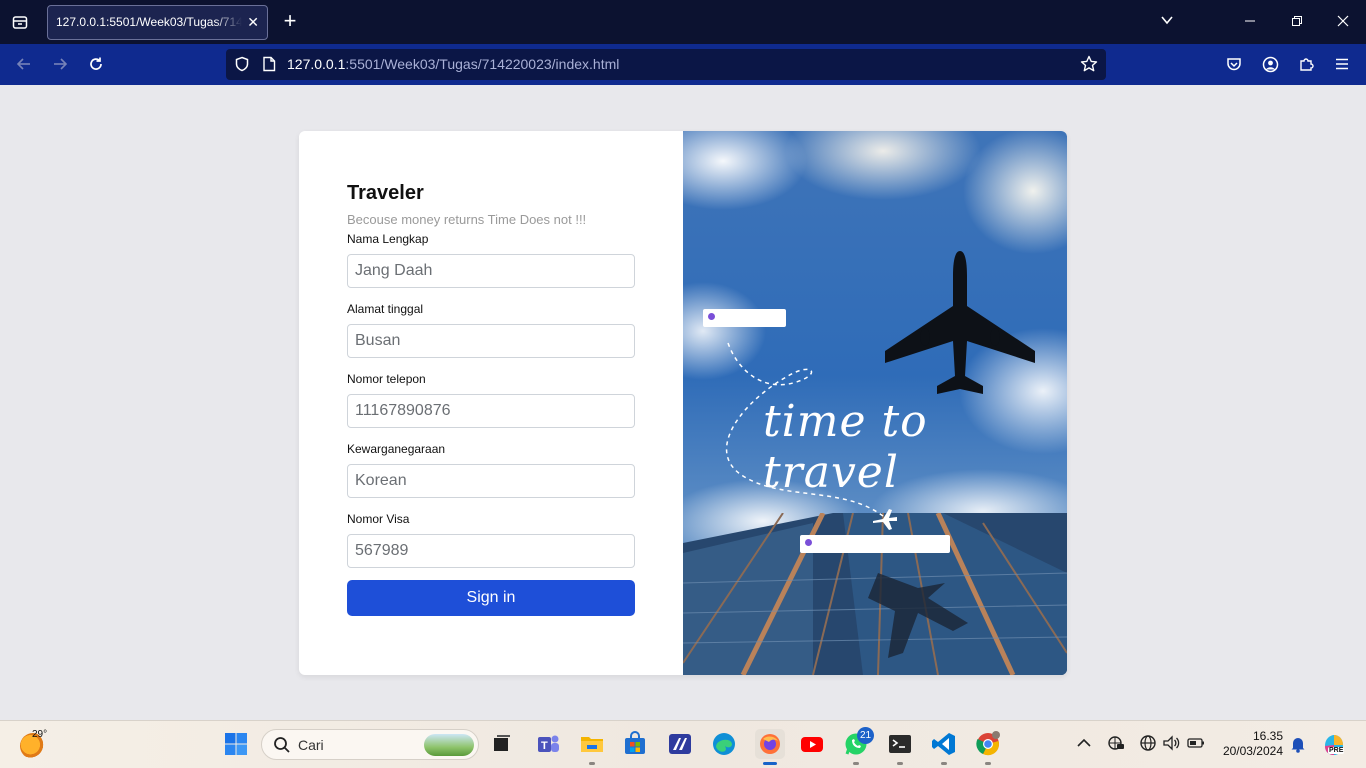 The height and width of the screenshot is (768, 1366). Describe the element at coordinates (491, 411) in the screenshot. I see `input-nomor-telepon` at that location.